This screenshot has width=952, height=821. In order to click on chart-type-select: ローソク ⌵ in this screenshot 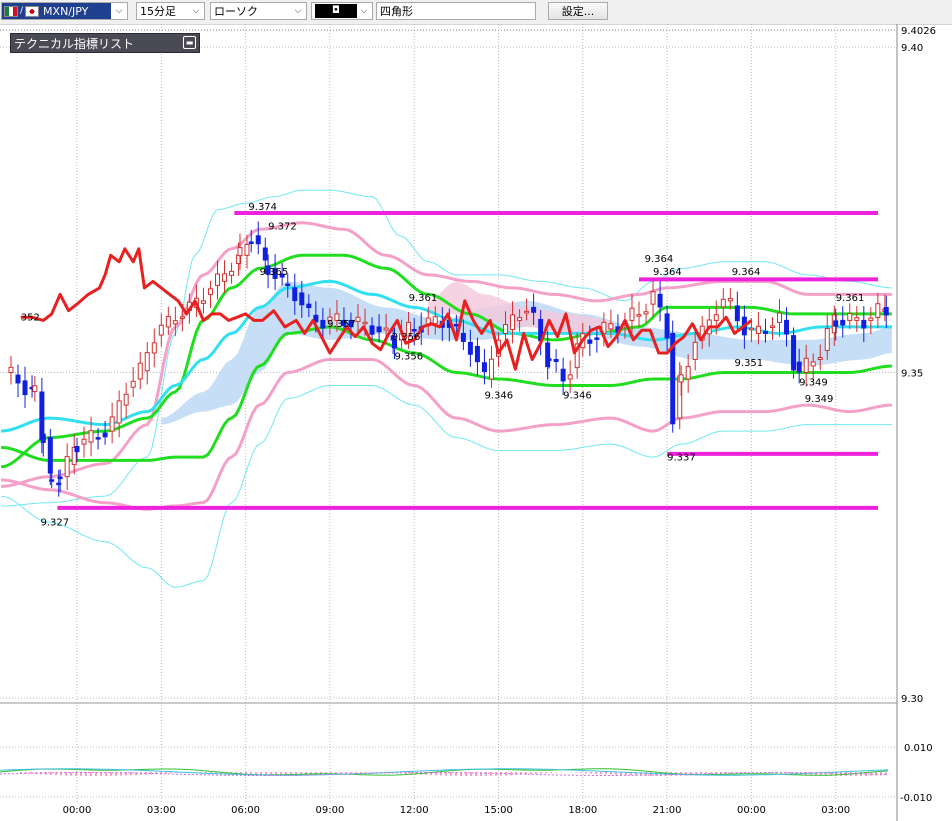, I will do `click(258, 11)`.